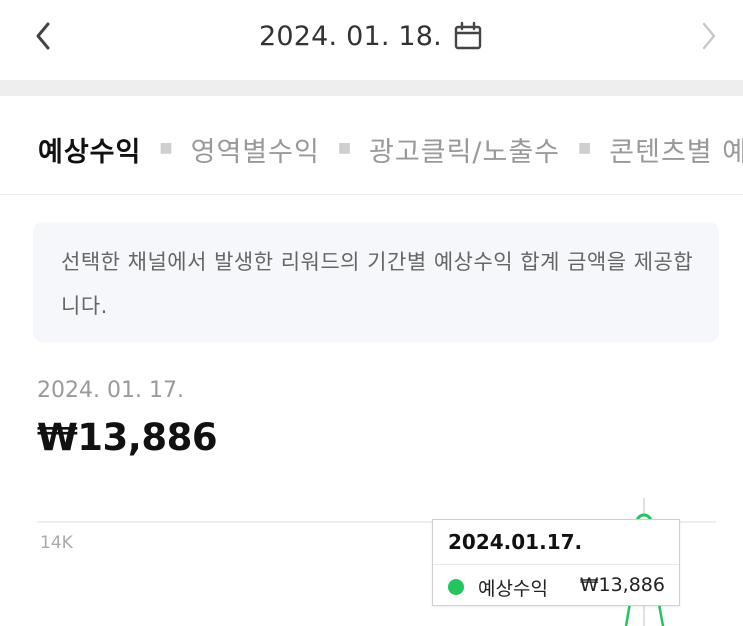 The height and width of the screenshot is (626, 743). I want to click on top-bar: 2024. 01. 18., so click(371, 40).